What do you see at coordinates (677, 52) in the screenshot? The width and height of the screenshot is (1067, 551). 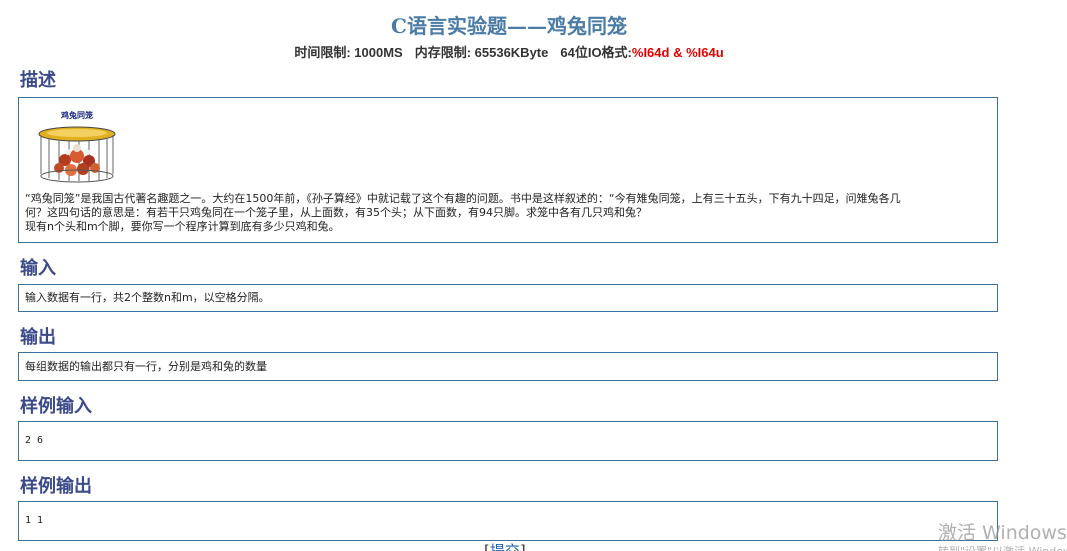 I see `io-format-value: %I64d & %I64u` at bounding box center [677, 52].